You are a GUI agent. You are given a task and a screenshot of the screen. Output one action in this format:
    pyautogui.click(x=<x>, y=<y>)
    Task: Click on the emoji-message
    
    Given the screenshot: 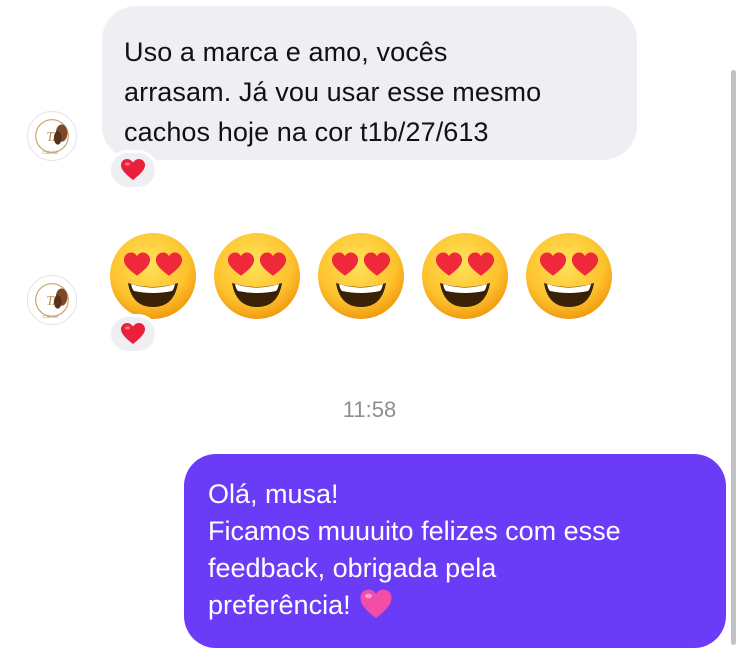 What is the action you would take?
    pyautogui.click(x=361, y=276)
    